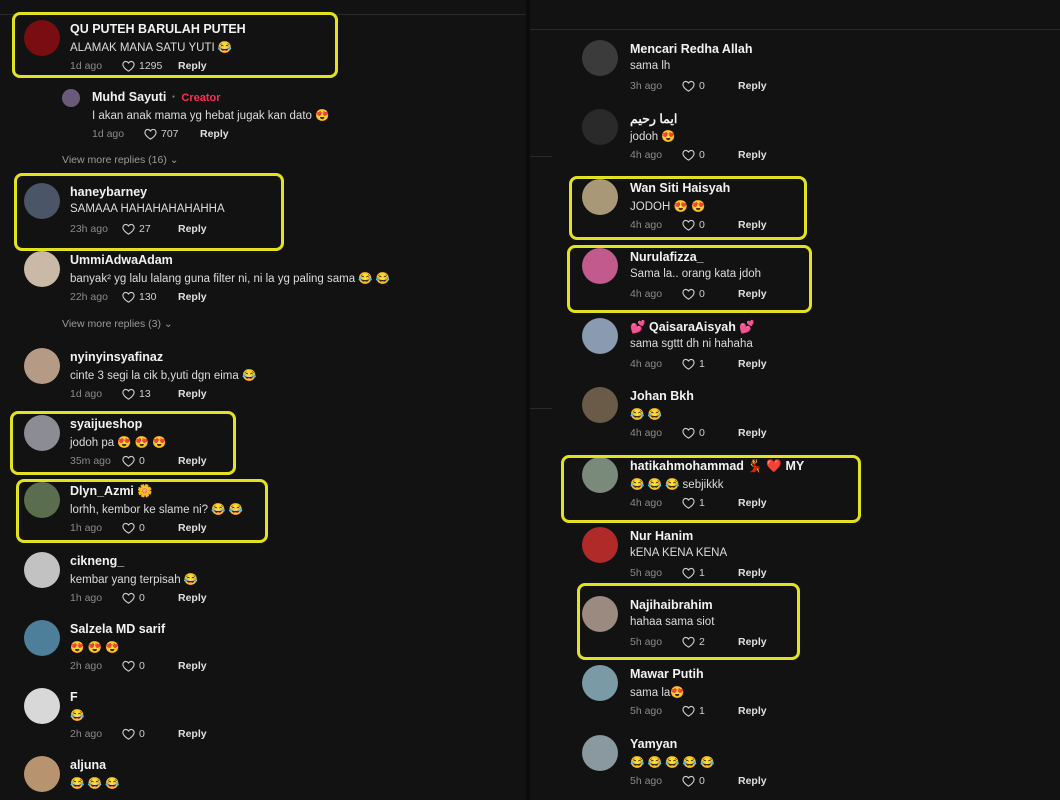  I want to click on comment-username: Yamyan, so click(653, 744).